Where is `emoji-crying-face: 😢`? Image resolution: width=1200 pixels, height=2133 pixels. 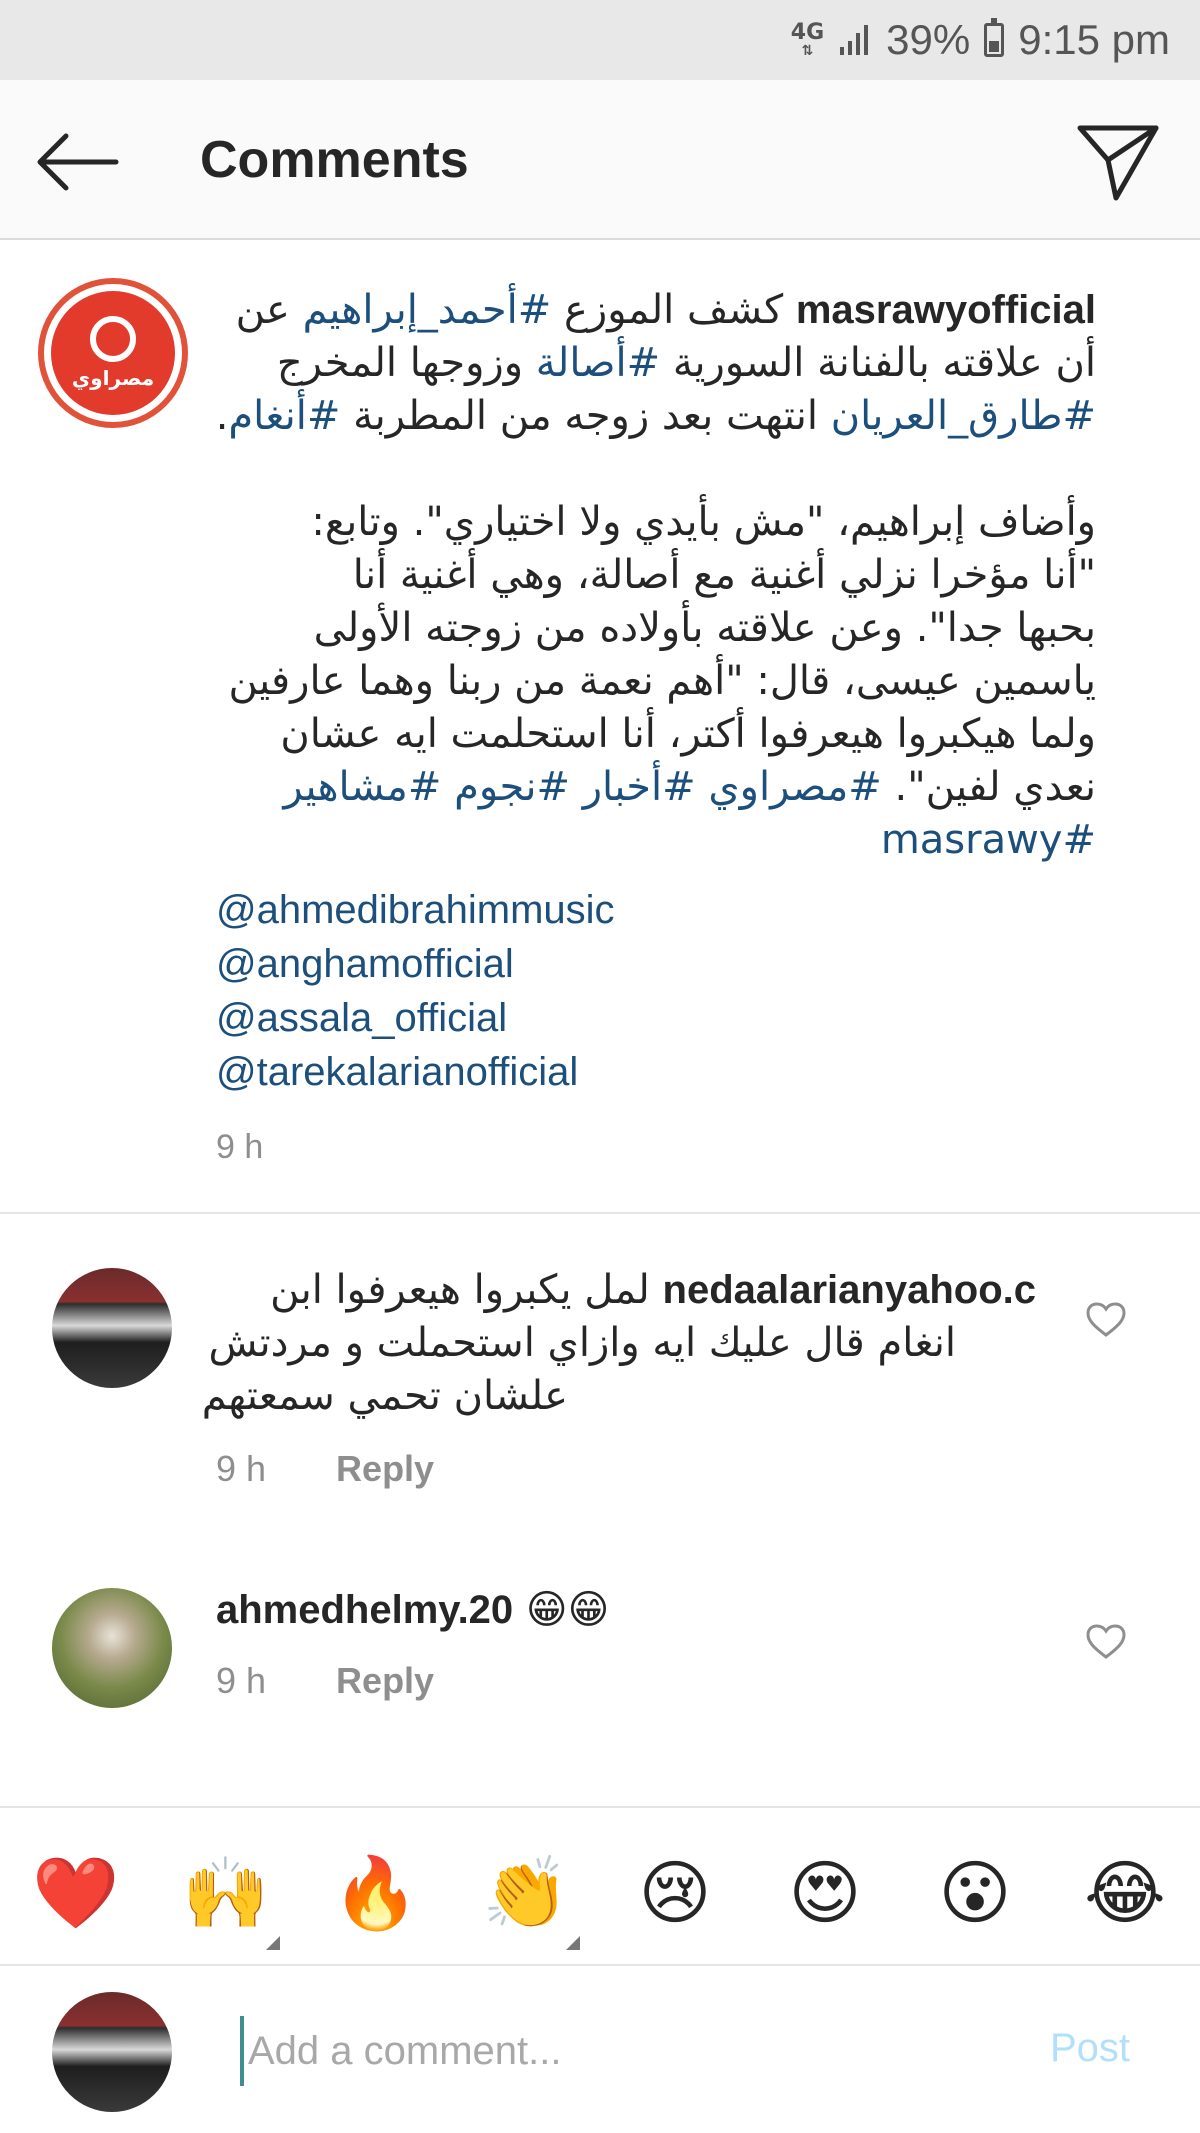
emoji-crying-face: 😢 is located at coordinates (675, 1893).